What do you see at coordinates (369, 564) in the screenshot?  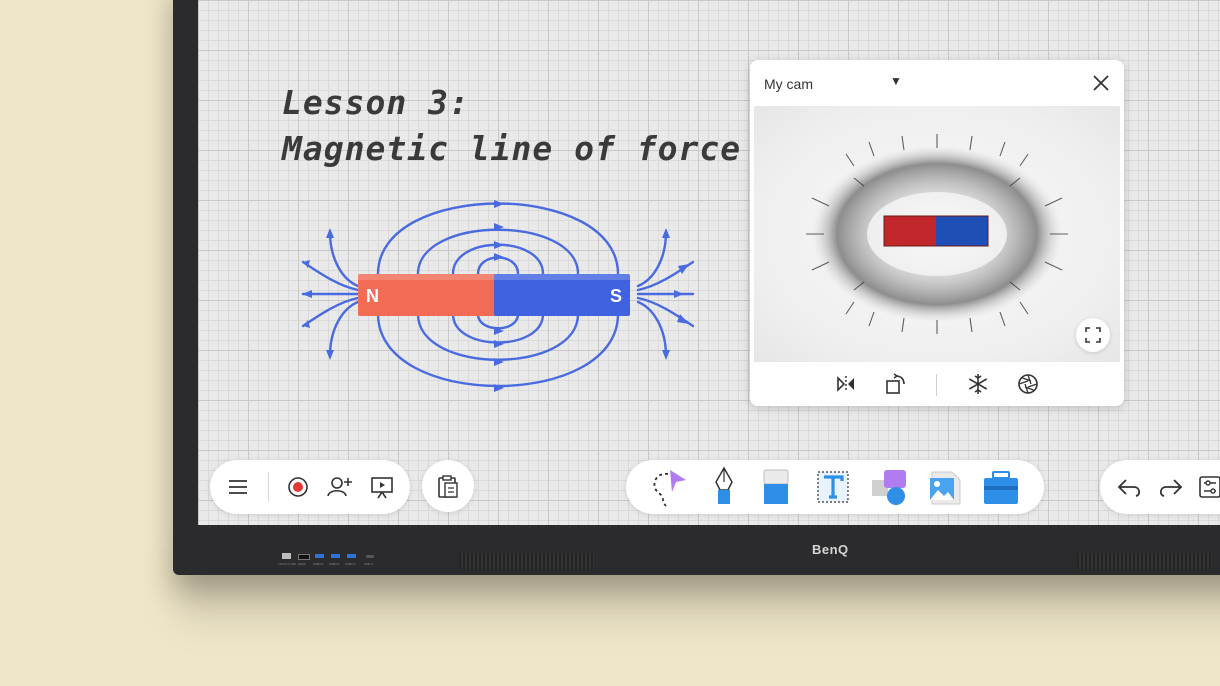 I see `port-label: USB-C` at bounding box center [369, 564].